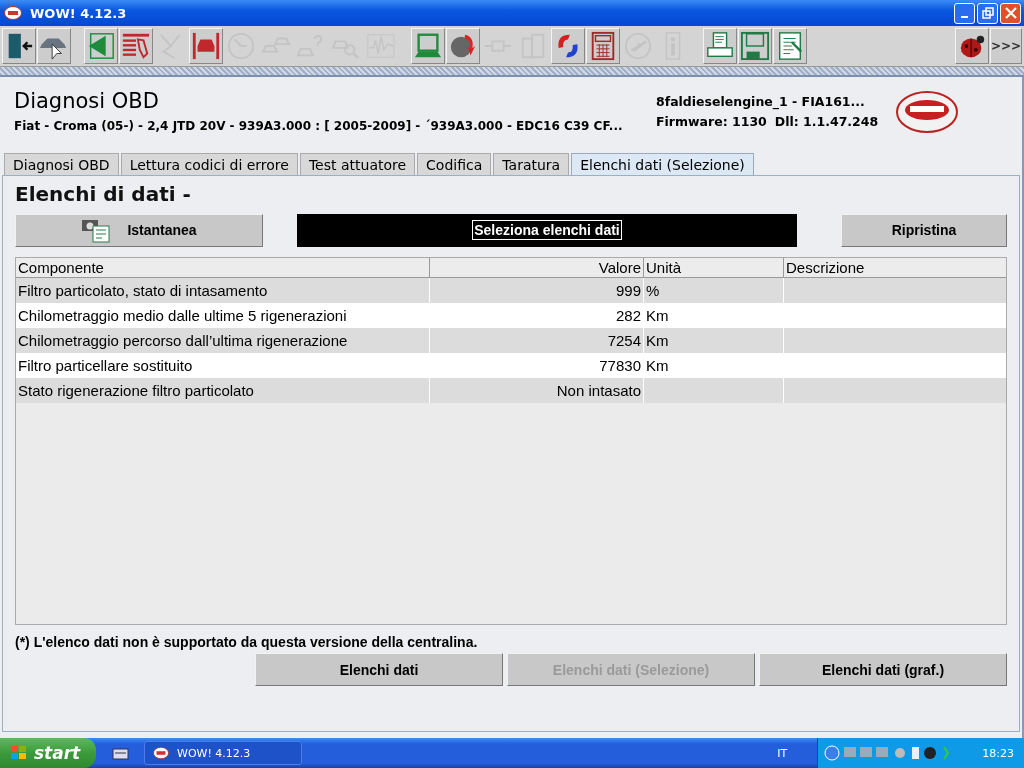  Describe the element at coordinates (720, 46) in the screenshot. I see `printer-icon` at that location.